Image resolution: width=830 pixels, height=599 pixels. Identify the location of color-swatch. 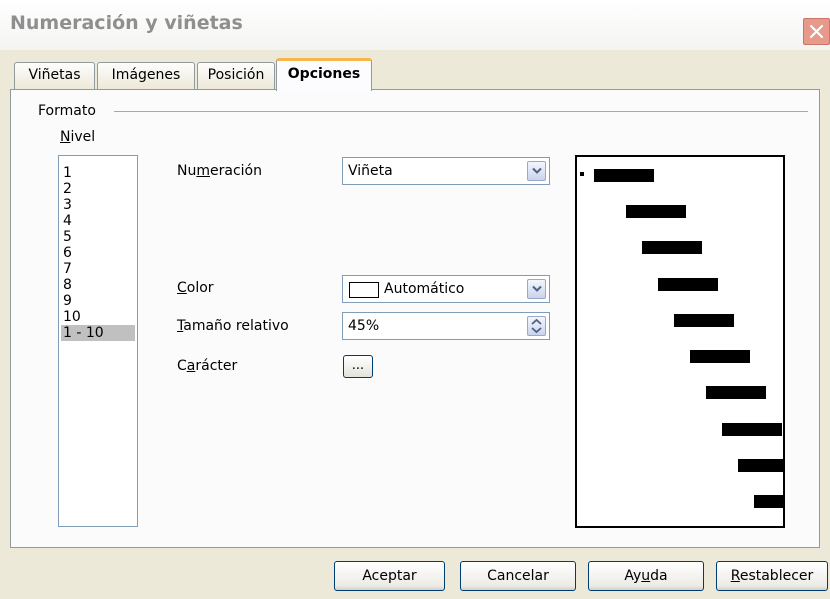
(364, 290).